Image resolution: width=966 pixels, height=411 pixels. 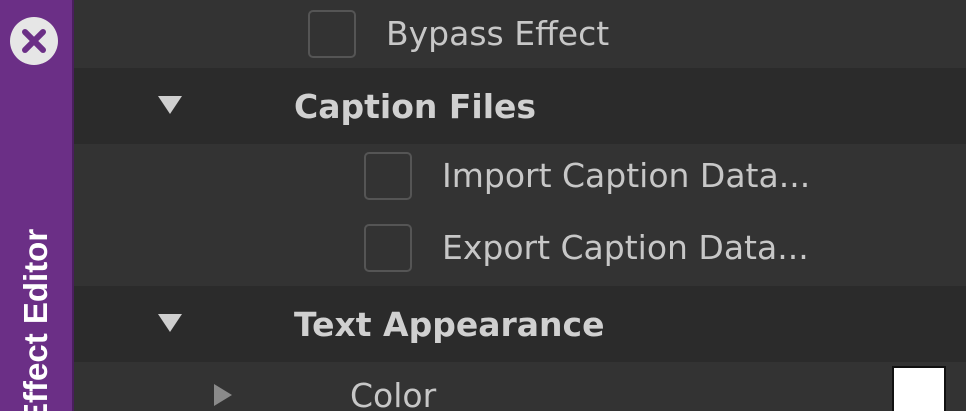 What do you see at coordinates (37, 205) in the screenshot?
I see `effect-editor-tab: Effect Editor` at bounding box center [37, 205].